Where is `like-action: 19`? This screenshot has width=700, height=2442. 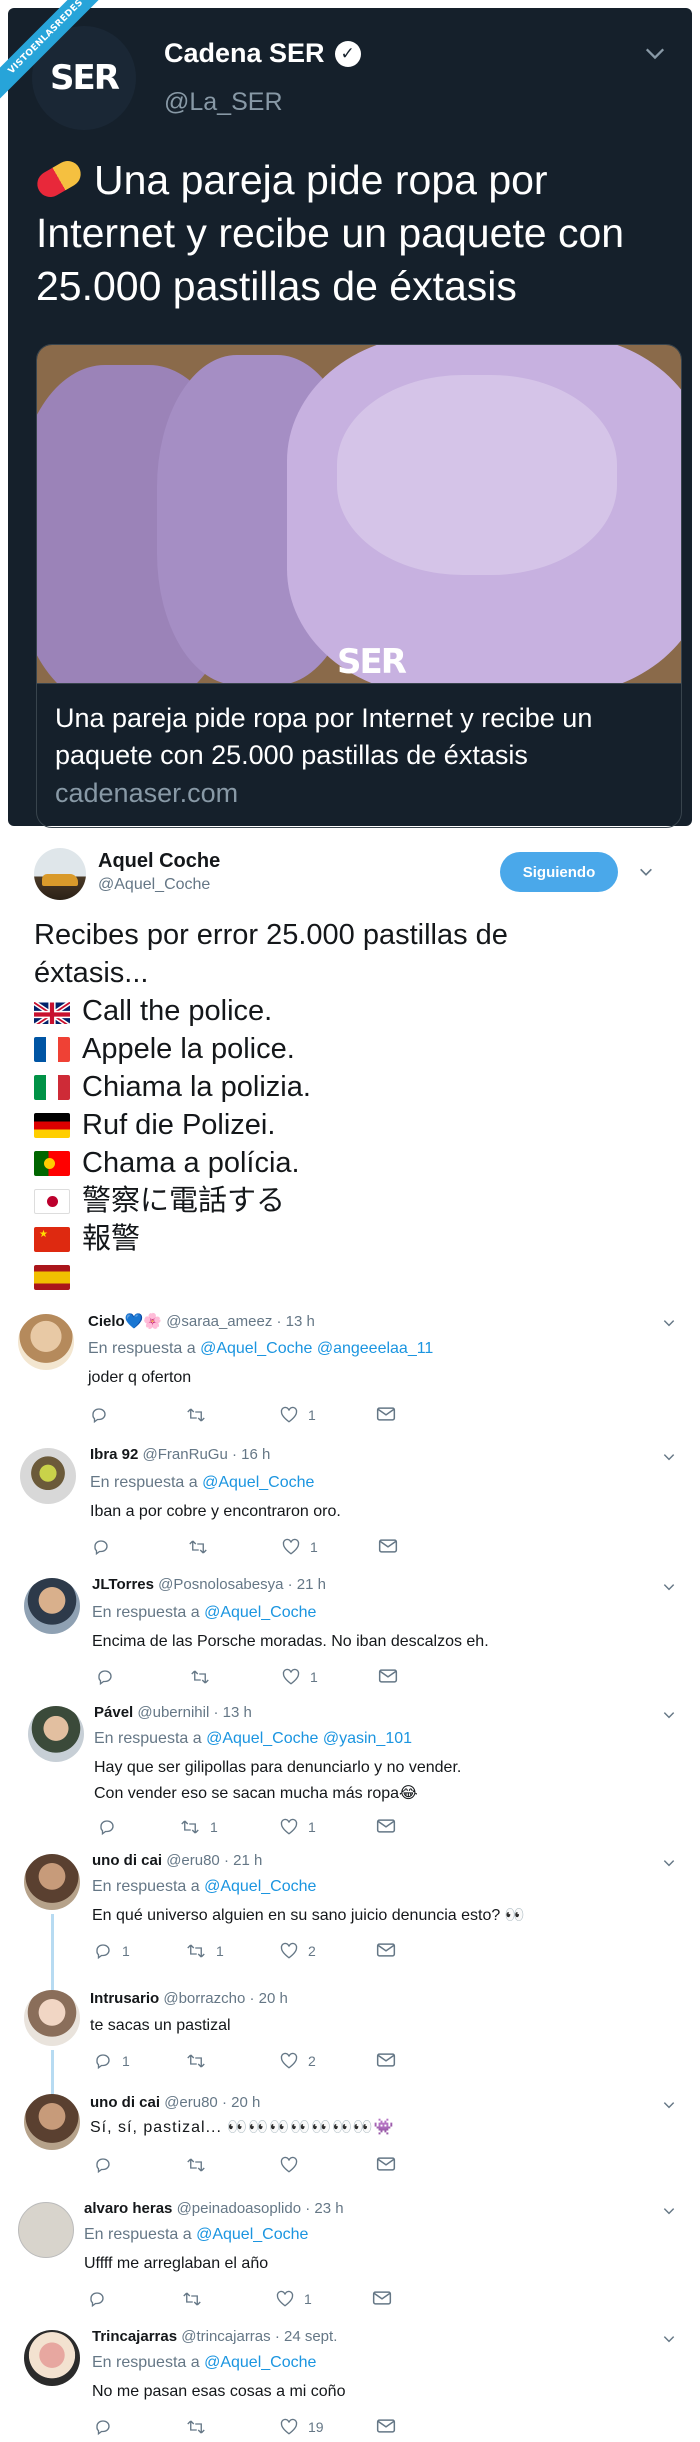
like-action: 19 is located at coordinates (302, 2427).